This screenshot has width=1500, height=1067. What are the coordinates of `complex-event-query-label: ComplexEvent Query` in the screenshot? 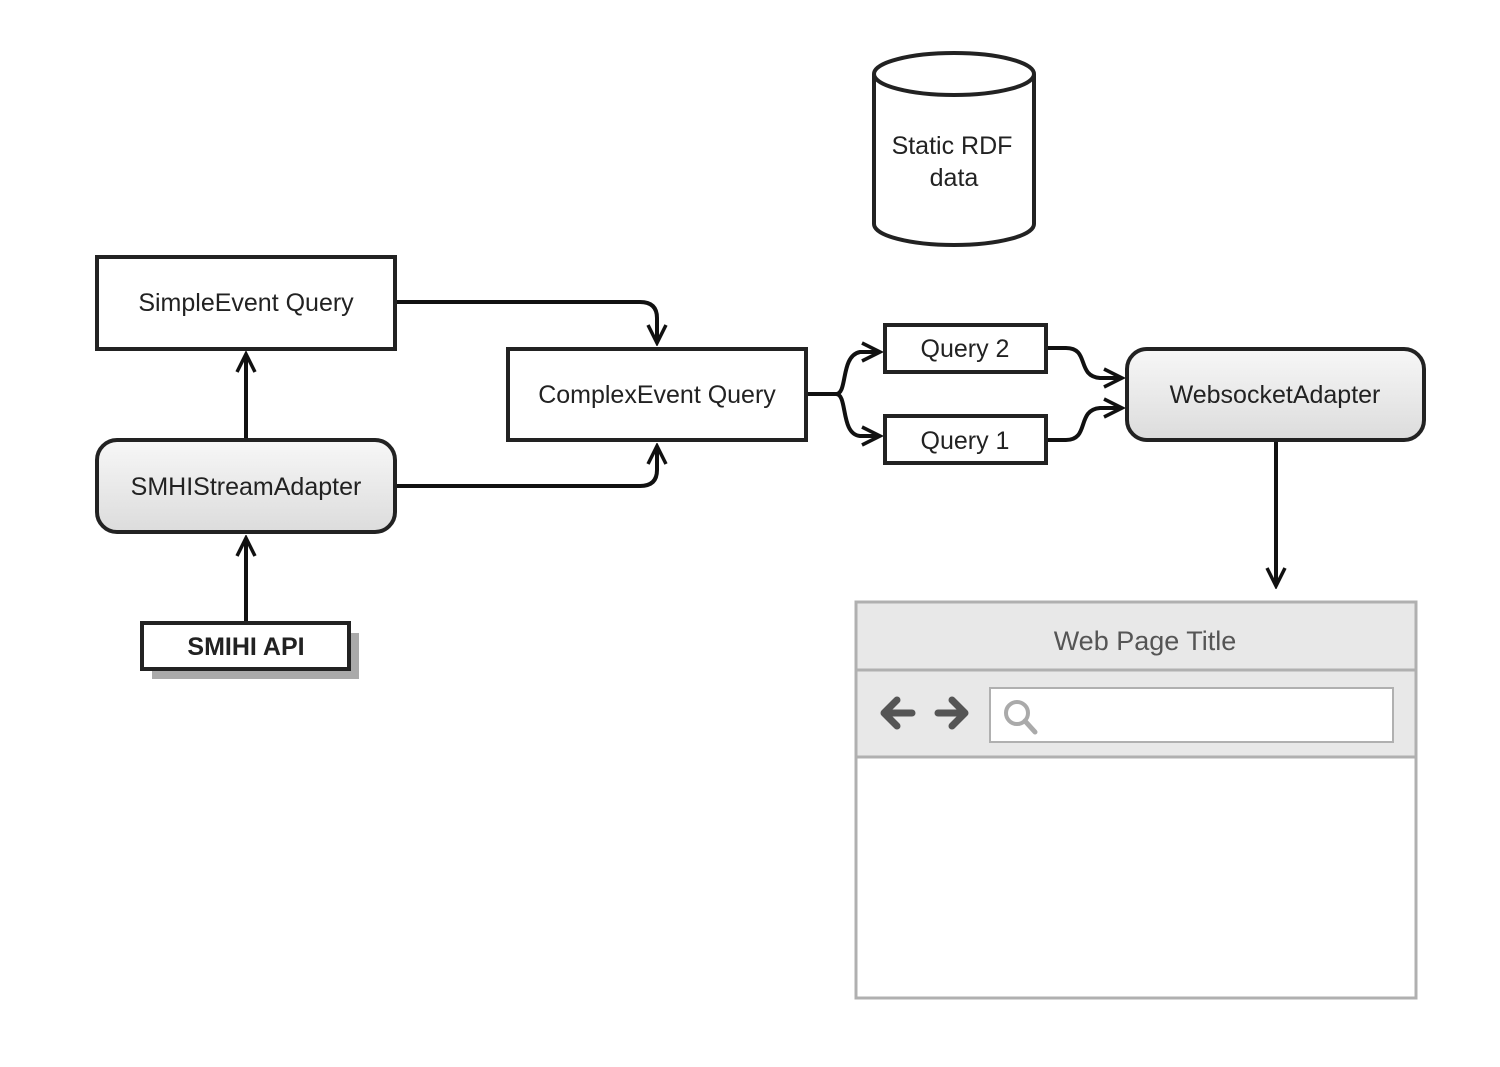 It's located at (657, 395).